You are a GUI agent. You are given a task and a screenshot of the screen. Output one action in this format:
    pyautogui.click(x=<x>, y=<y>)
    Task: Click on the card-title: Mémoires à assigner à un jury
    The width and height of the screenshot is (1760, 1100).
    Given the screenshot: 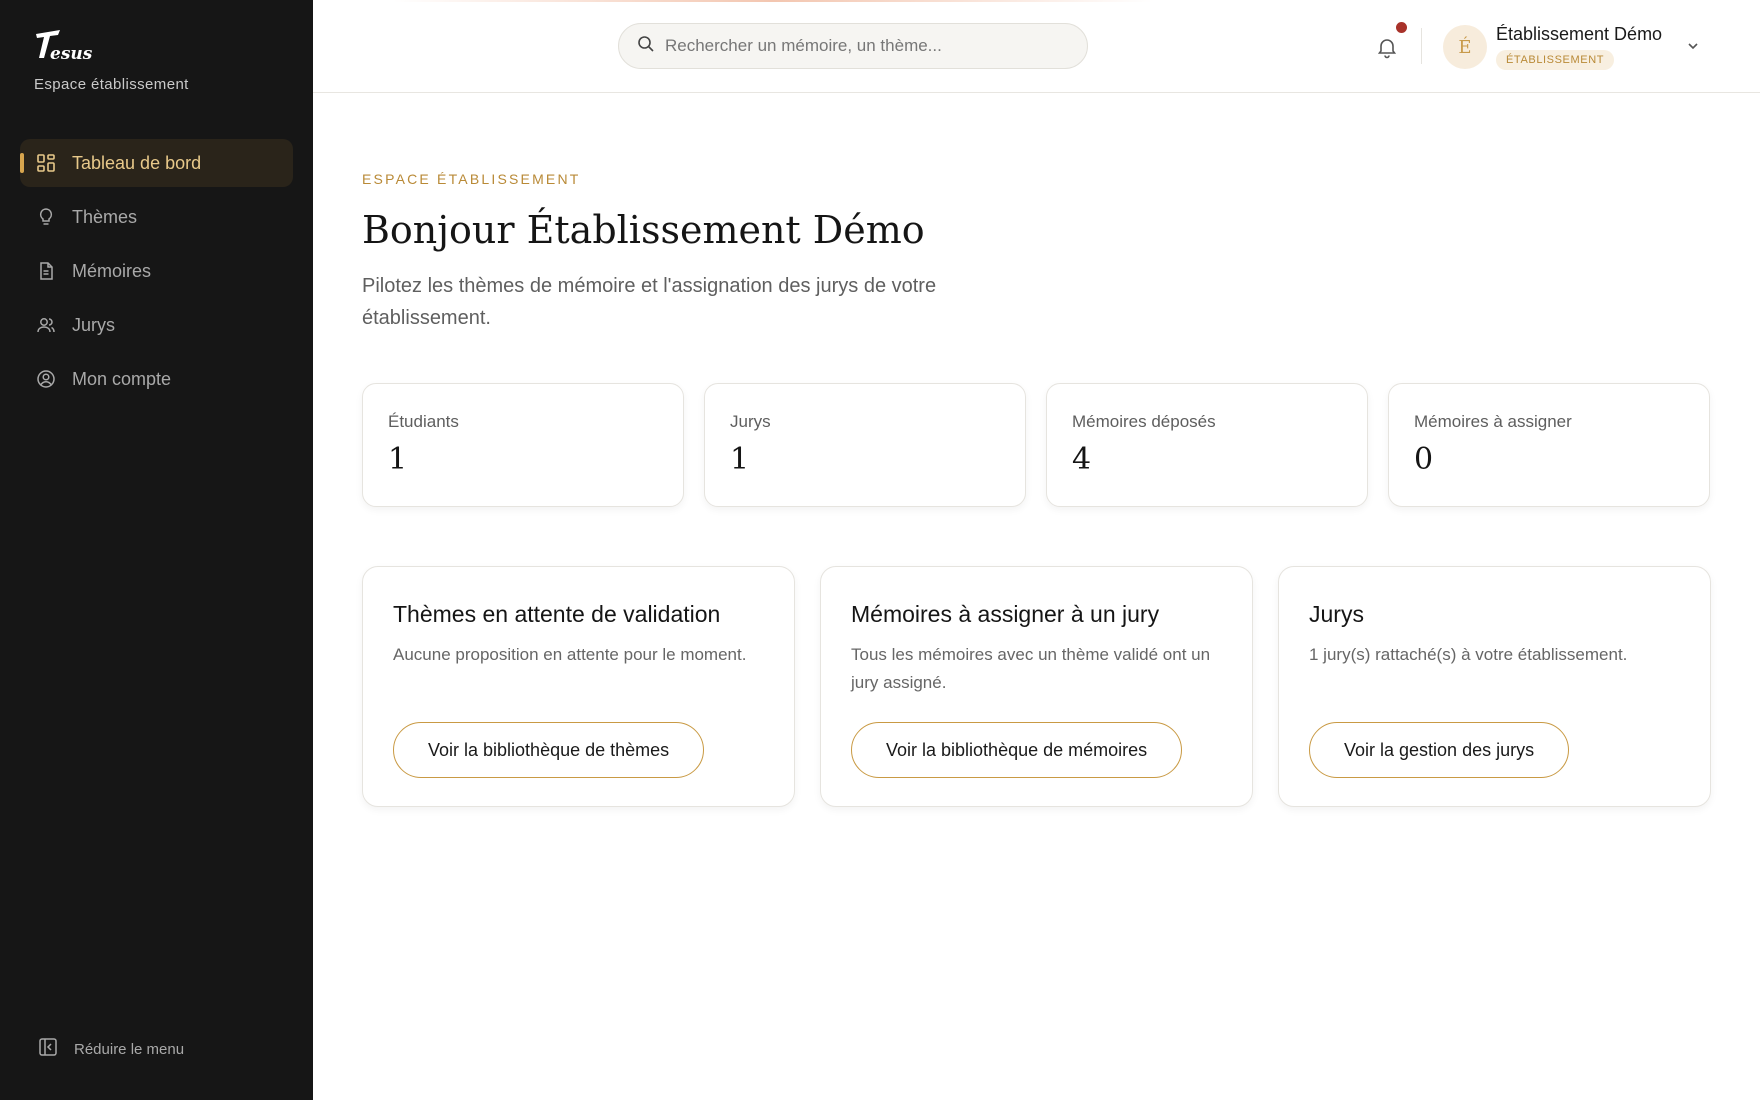 What is the action you would take?
    pyautogui.click(x=1005, y=614)
    